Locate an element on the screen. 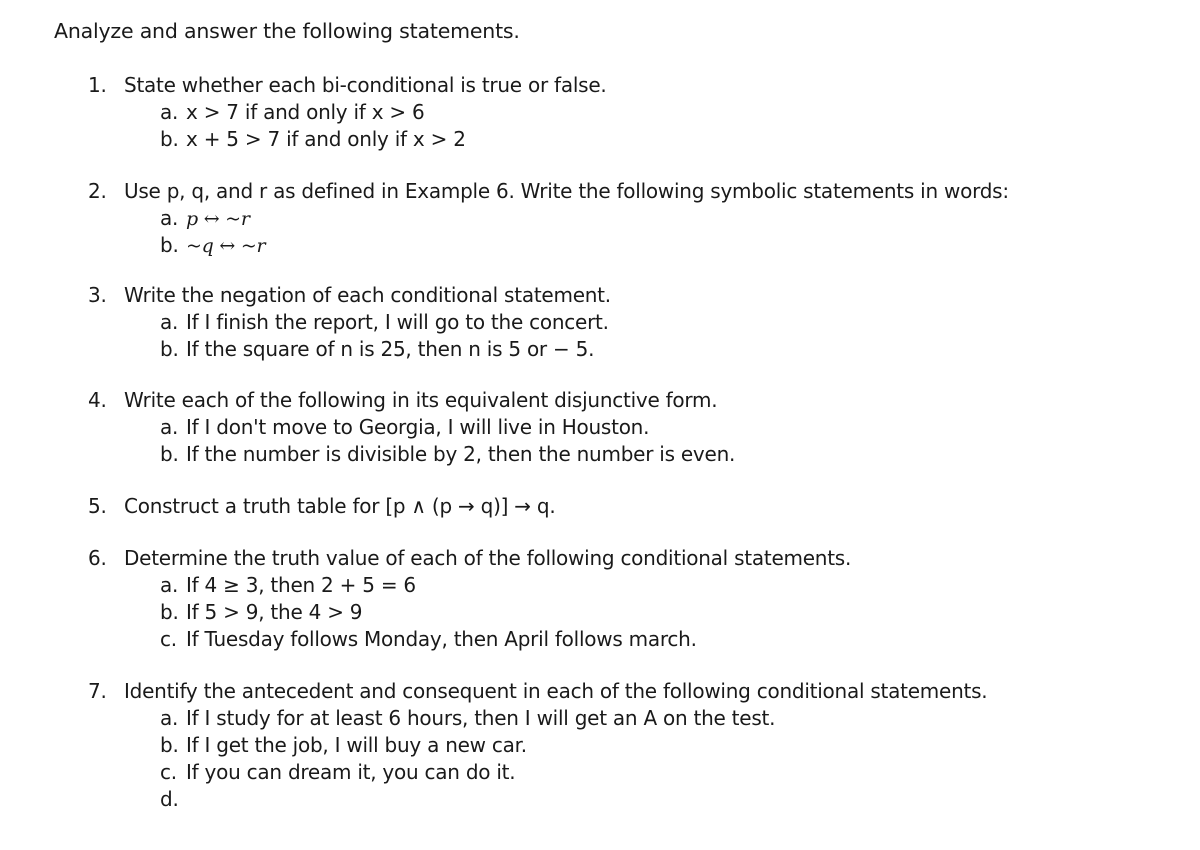 The image size is (1200, 850). sub-item: d. is located at coordinates (609, 799).